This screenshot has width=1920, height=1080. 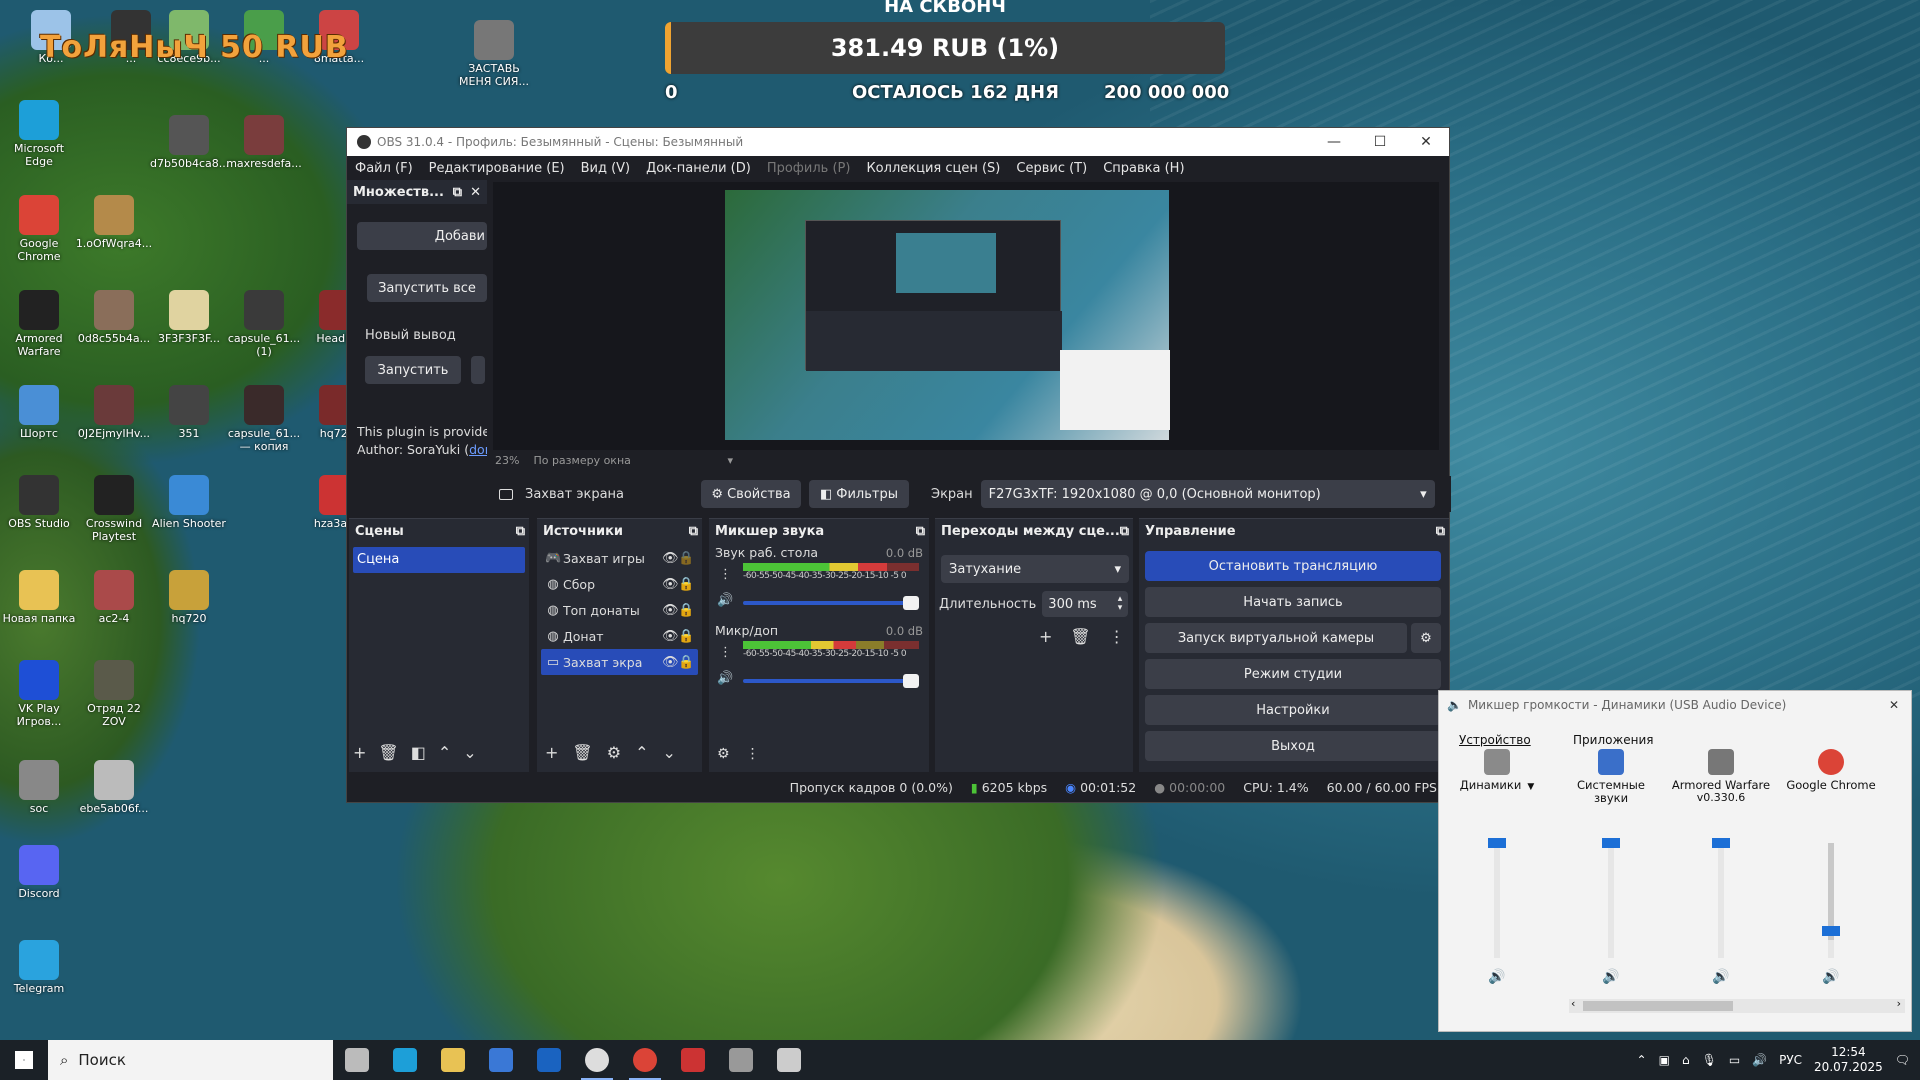 What do you see at coordinates (1658, 1006) in the screenshot?
I see `mixer-scroll-thumb` at bounding box center [1658, 1006].